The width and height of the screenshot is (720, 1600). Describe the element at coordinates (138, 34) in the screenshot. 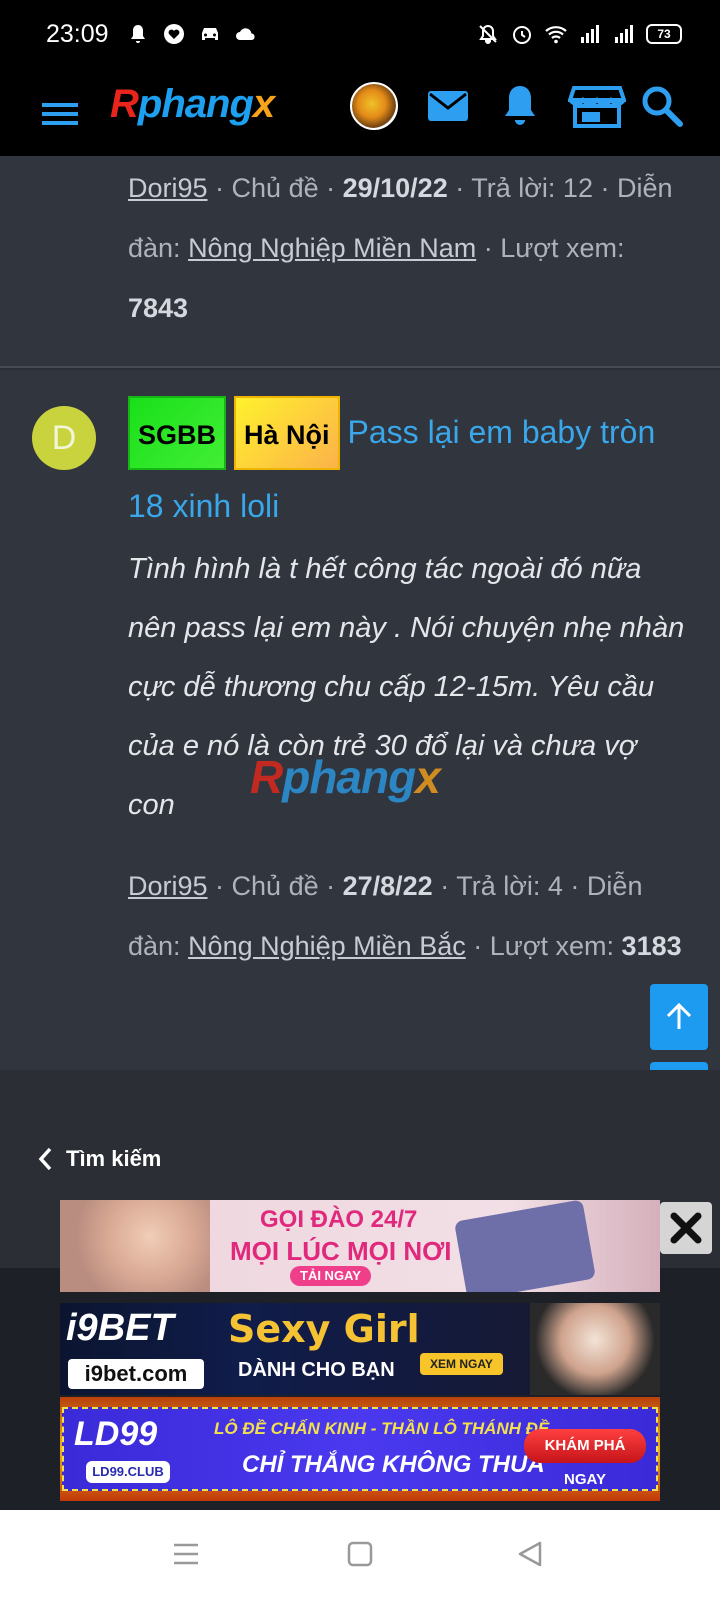

I see `bell-icon` at that location.